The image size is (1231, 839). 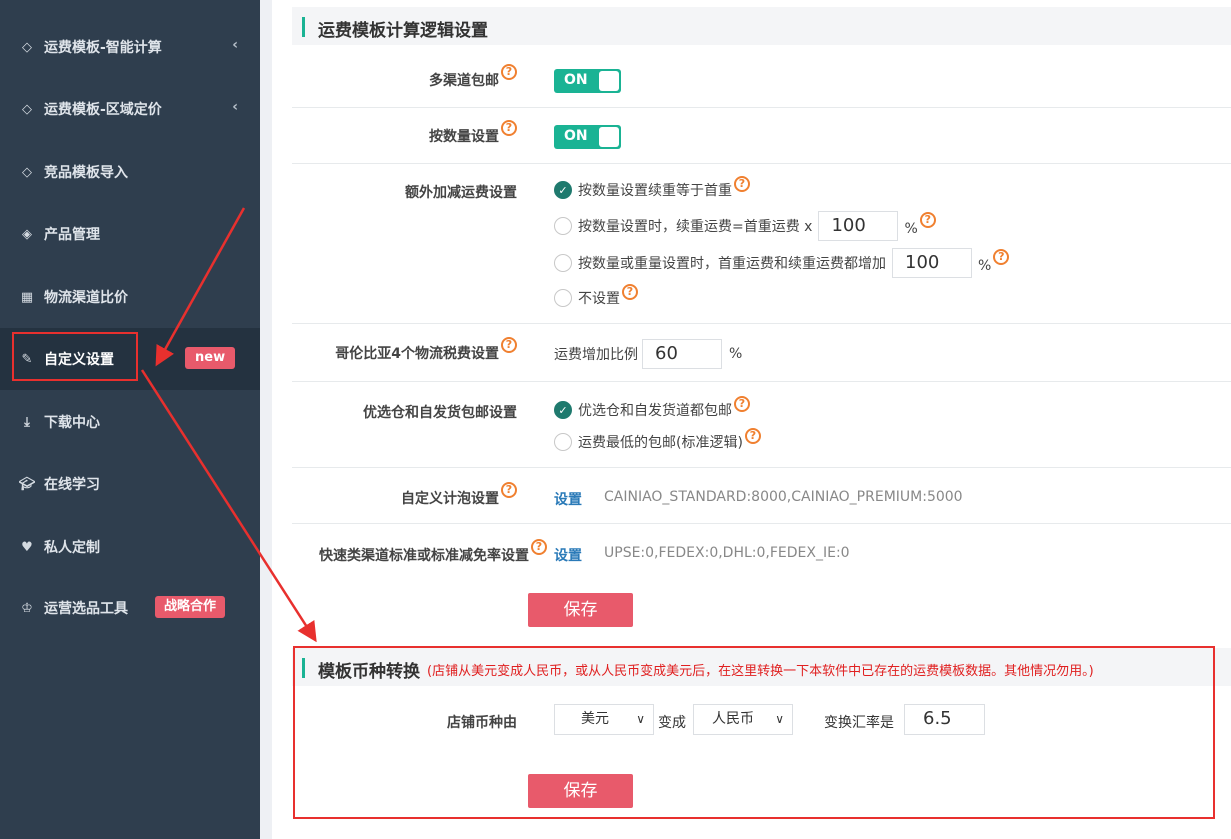 I want to click on sidebar-item-label: 下载中心, so click(x=72, y=423).